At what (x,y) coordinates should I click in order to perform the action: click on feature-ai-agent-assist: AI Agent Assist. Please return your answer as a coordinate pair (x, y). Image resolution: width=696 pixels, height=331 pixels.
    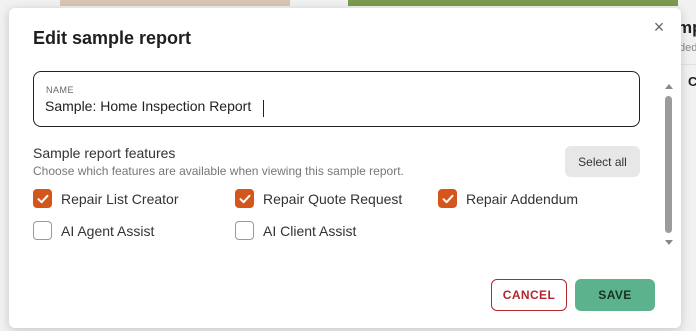
    Looking at the image, I should click on (93, 230).